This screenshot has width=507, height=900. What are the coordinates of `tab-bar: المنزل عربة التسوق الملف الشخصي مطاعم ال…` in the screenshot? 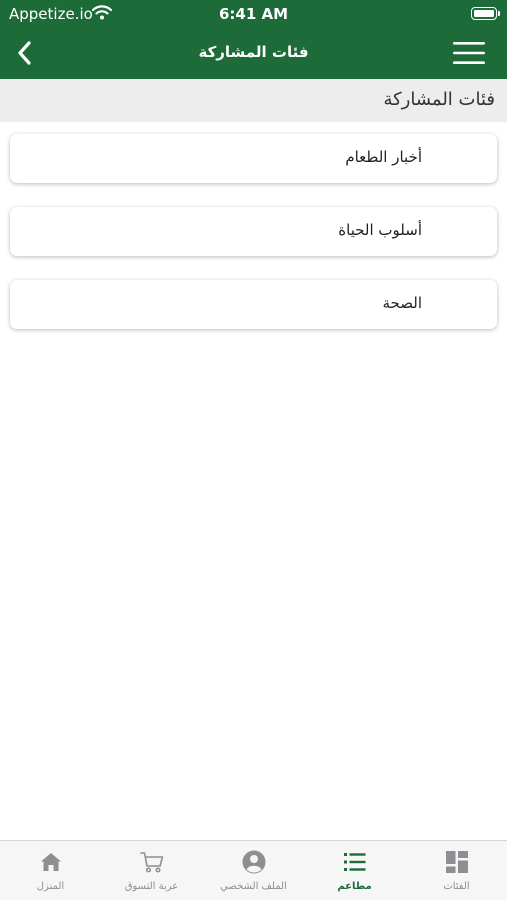 It's located at (253, 870).